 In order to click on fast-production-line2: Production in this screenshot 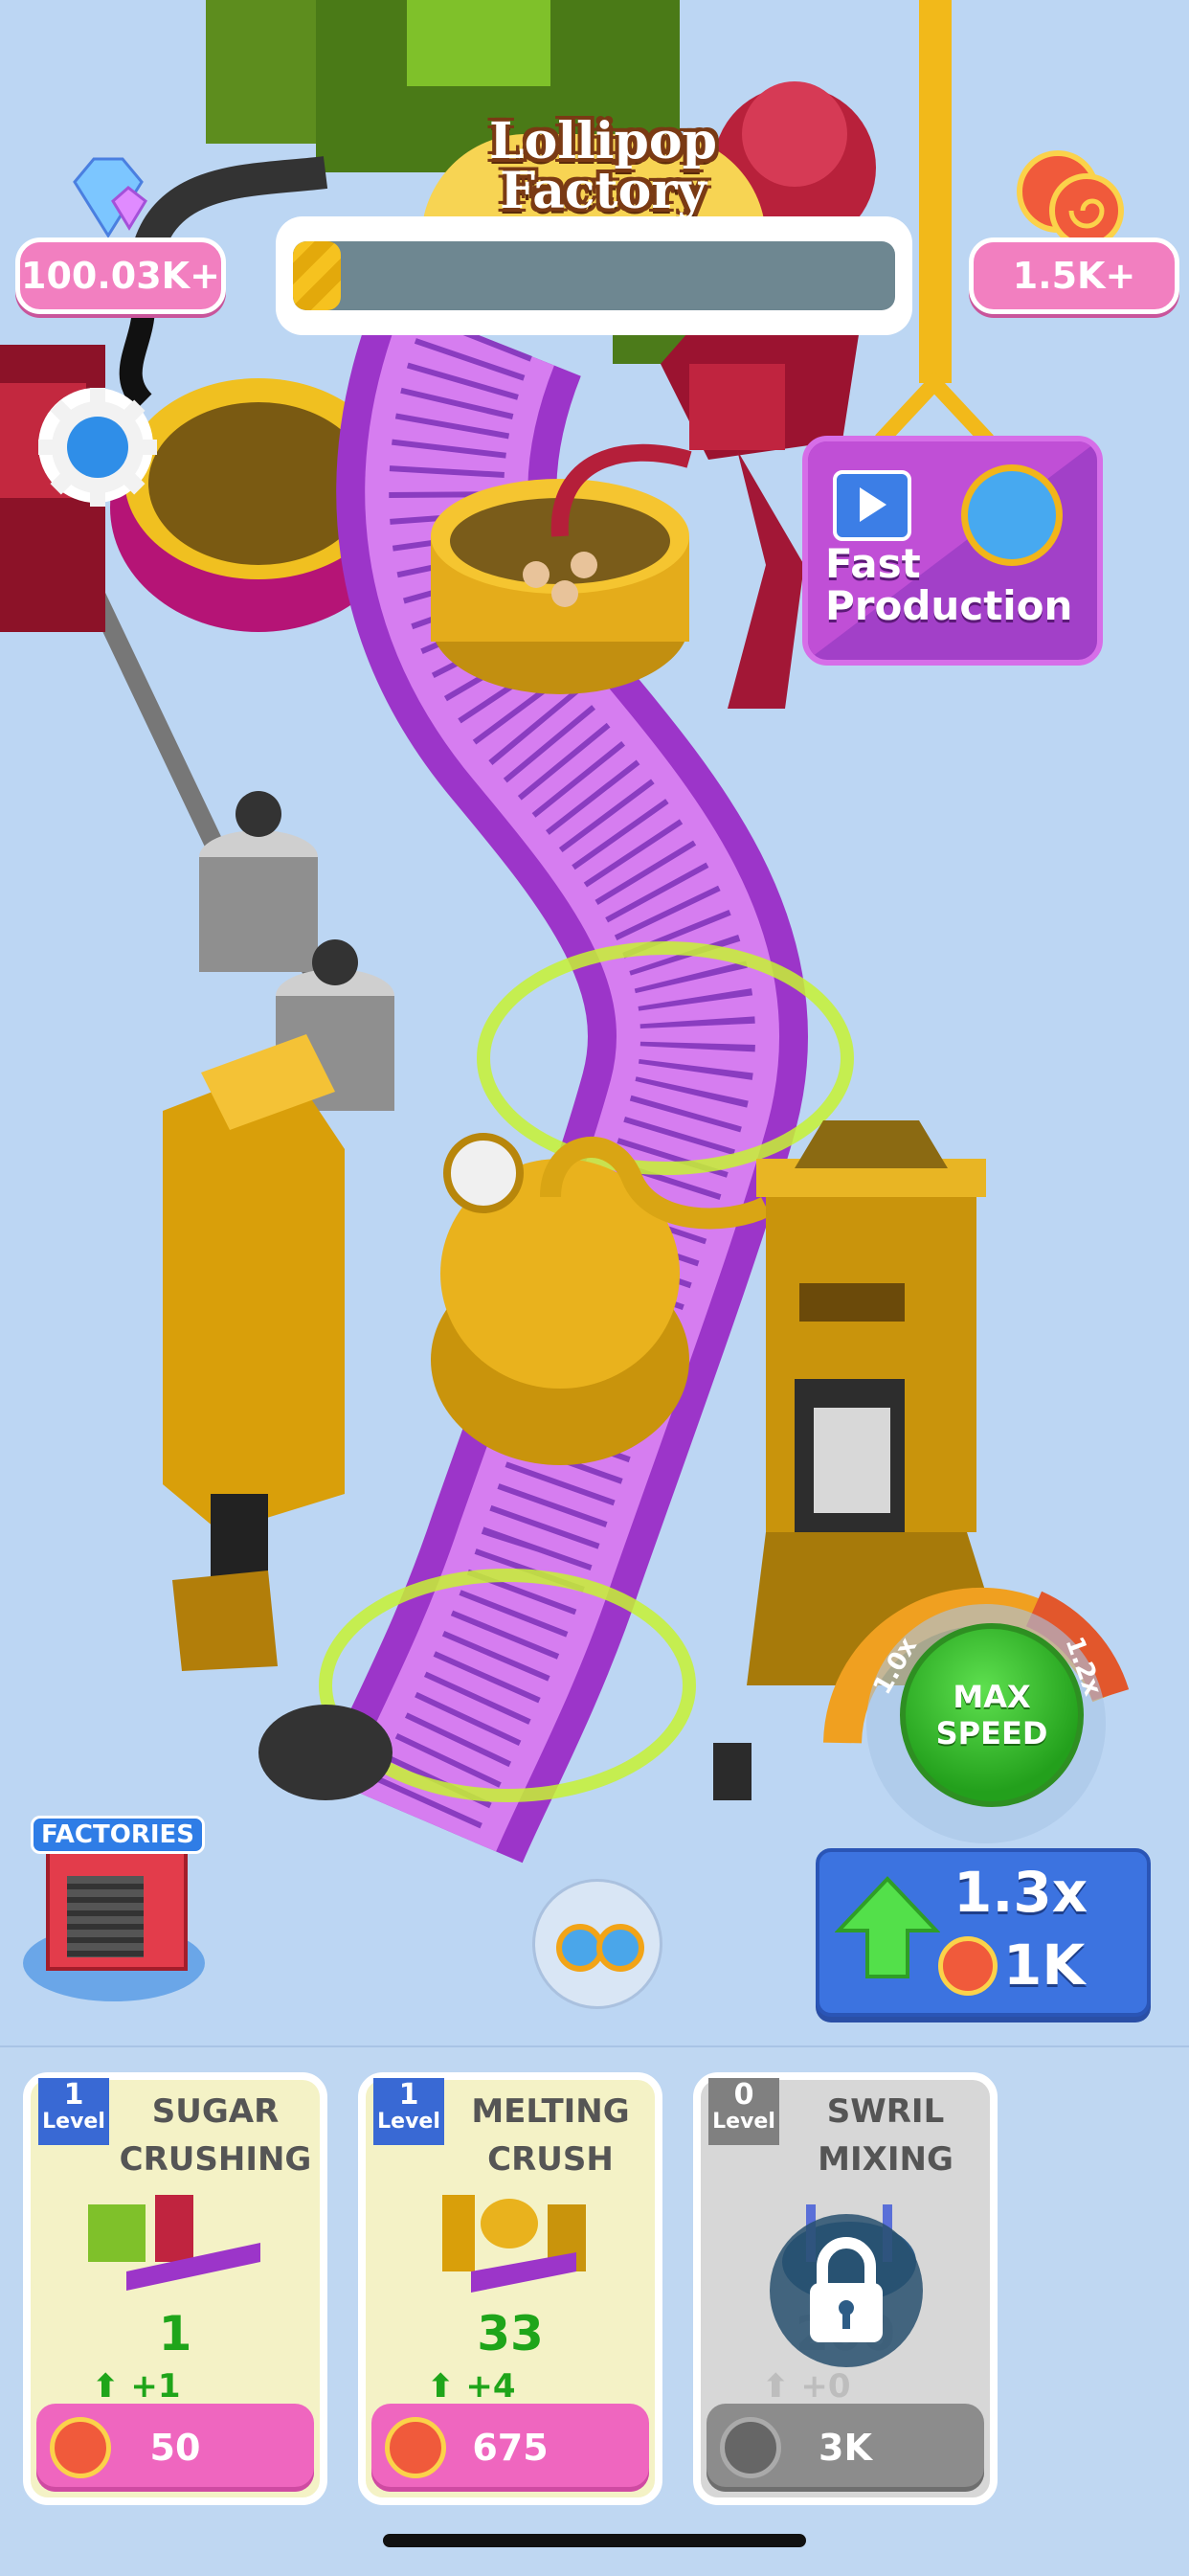, I will do `click(949, 605)`.